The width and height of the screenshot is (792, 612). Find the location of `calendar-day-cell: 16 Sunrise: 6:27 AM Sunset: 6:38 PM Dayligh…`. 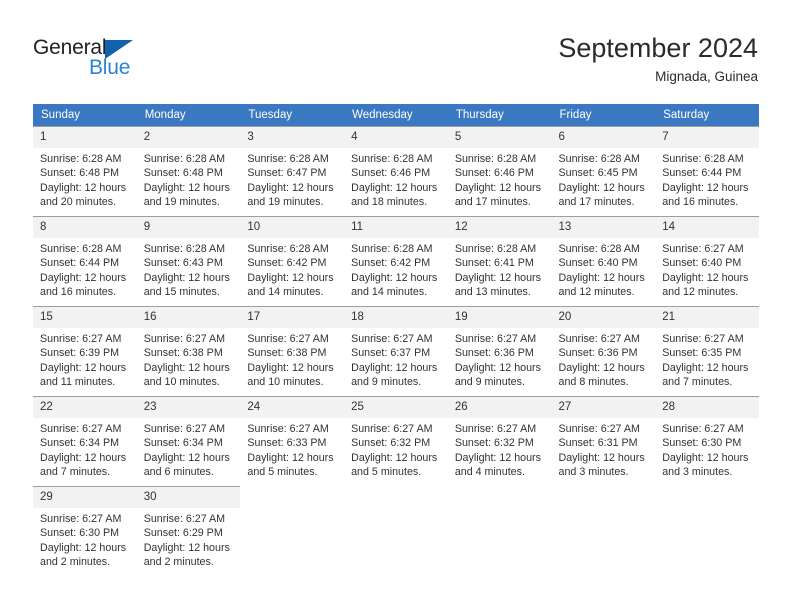

calendar-day-cell: 16 Sunrise: 6:27 AM Sunset: 6:38 PM Dayligh… is located at coordinates (188, 347).